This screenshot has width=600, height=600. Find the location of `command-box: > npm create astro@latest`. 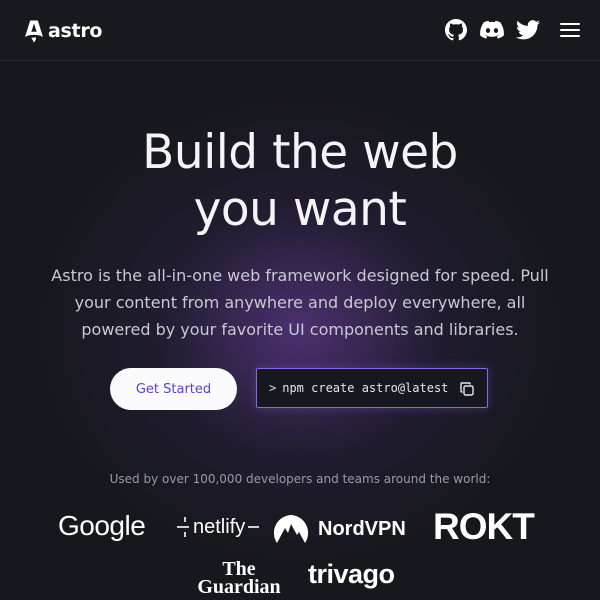

command-box: > npm create astro@latest is located at coordinates (372, 388).